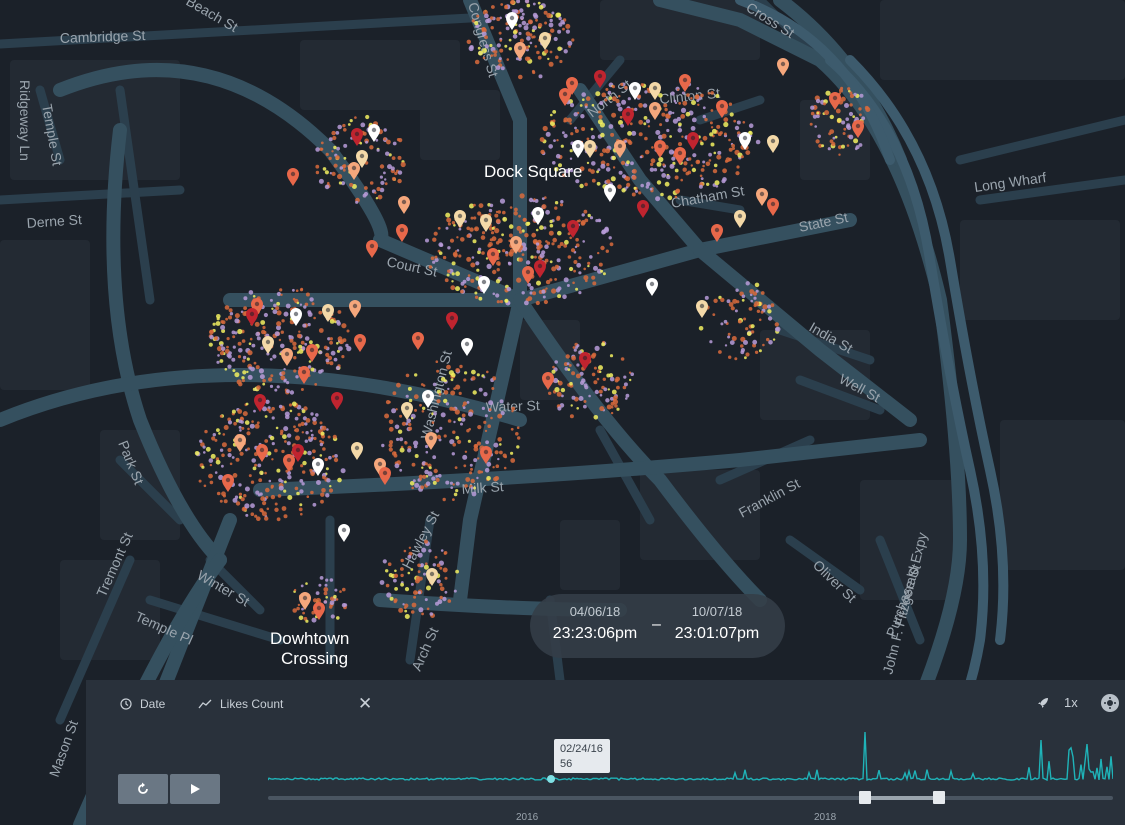  What do you see at coordinates (240, 704) in the screenshot?
I see `metric-field-selector: Likes Count` at bounding box center [240, 704].